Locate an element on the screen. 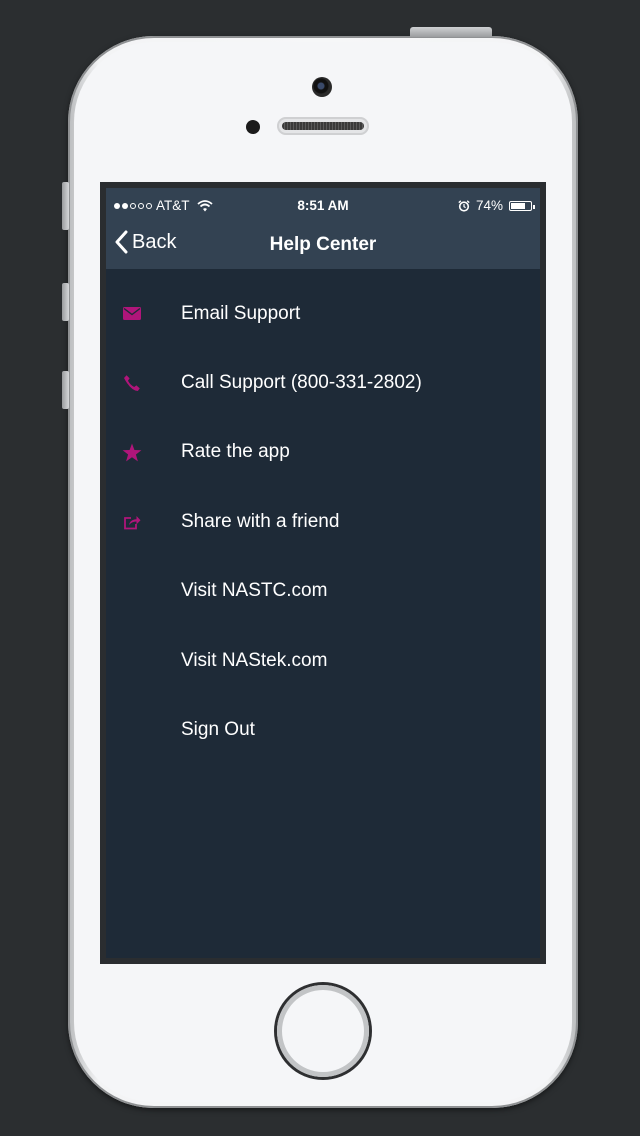  front-camera is located at coordinates (322, 87).